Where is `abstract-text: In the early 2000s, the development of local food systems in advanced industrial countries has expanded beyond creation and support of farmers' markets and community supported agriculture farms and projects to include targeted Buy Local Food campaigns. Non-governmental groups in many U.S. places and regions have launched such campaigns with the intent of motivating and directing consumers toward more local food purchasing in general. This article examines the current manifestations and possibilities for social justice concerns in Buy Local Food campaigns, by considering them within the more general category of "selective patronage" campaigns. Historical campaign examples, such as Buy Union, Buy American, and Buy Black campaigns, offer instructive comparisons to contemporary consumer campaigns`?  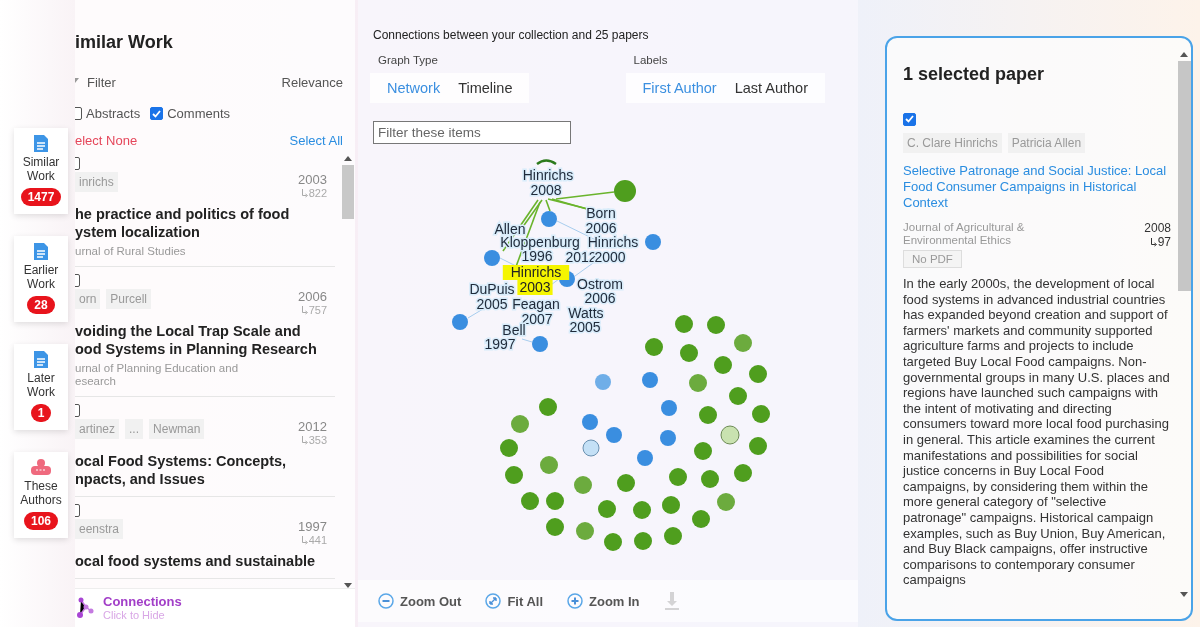 abstract-text: In the early 2000s, the development of local food systems in advanced industrial countries has expanded beyond creation and support of farmers' markets and community supported agriculture farms and projects to include targeted Buy Local Food campaigns. Non-governmental groups in many U.S. places and regions have launched such campaigns with the intent of motivating and directing consumers toward more local food purchasing in general. This article examines the current manifestations and possibilities for social justice concerns in Buy Local Food campaigns, by considering them within the more general category of "selective patronage" campaigns. Historical campaign examples, such as Buy Union, Buy American, and Buy Black campaigns, offer instructive comparisons to contemporary consumer campaigns is located at coordinates (1037, 432).